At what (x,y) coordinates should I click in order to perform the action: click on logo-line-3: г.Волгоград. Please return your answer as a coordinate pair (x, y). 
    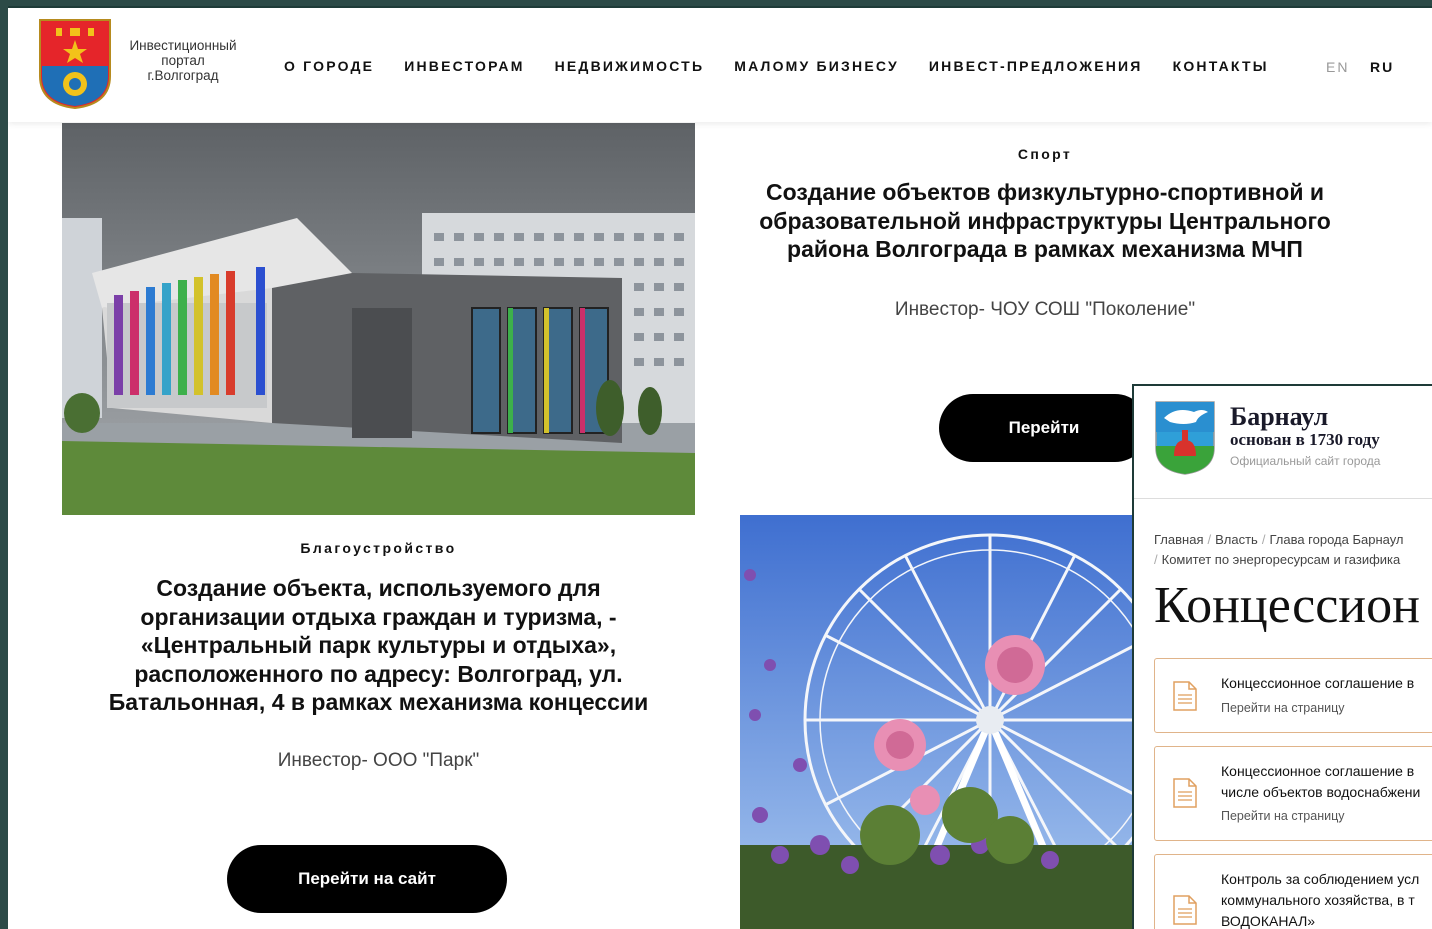
    Looking at the image, I should click on (183, 75).